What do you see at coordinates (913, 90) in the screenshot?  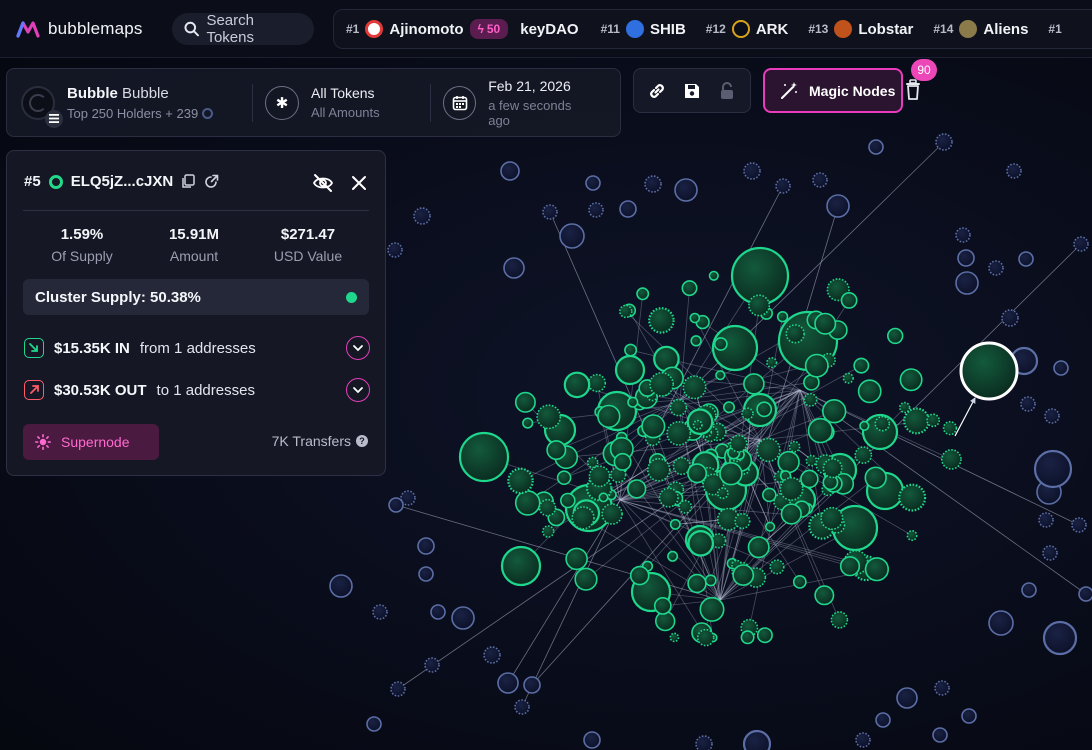 I see `trash-icon` at bounding box center [913, 90].